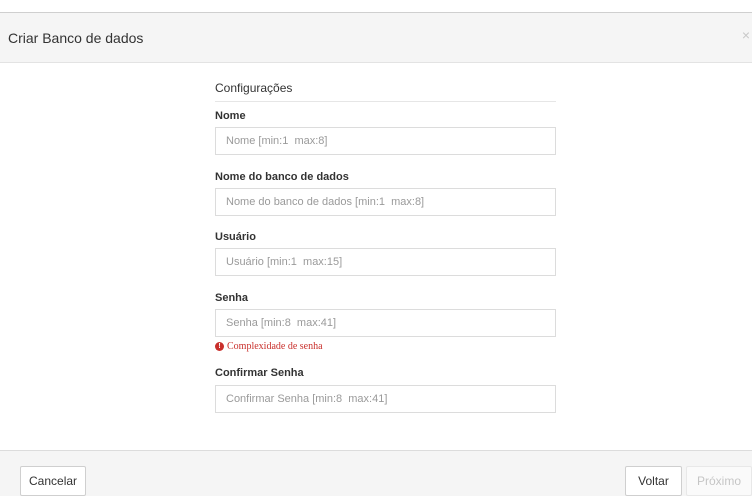 Image resolution: width=752 pixels, height=496 pixels. I want to click on name-label: Nome, so click(230, 116).